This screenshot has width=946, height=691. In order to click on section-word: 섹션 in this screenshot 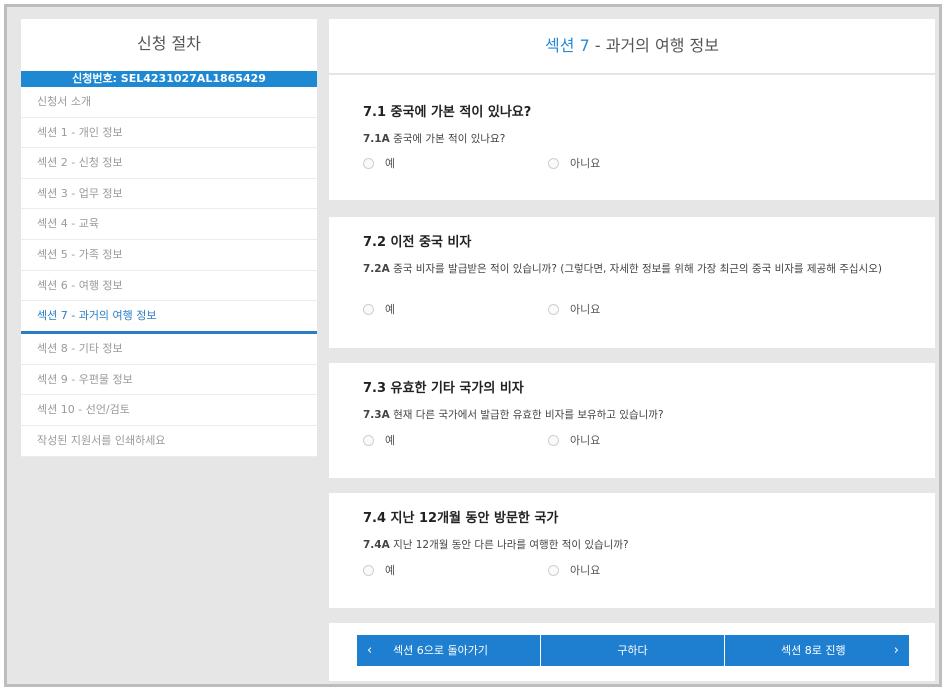, I will do `click(560, 45)`.